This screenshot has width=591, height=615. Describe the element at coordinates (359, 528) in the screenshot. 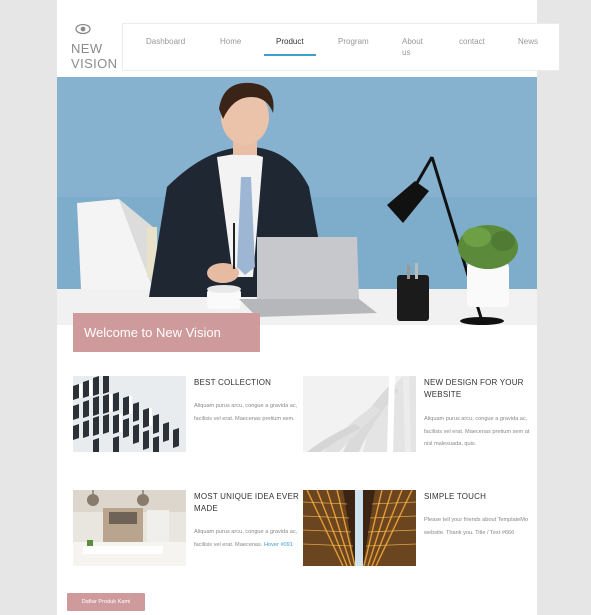

I see `card-image-touch` at that location.